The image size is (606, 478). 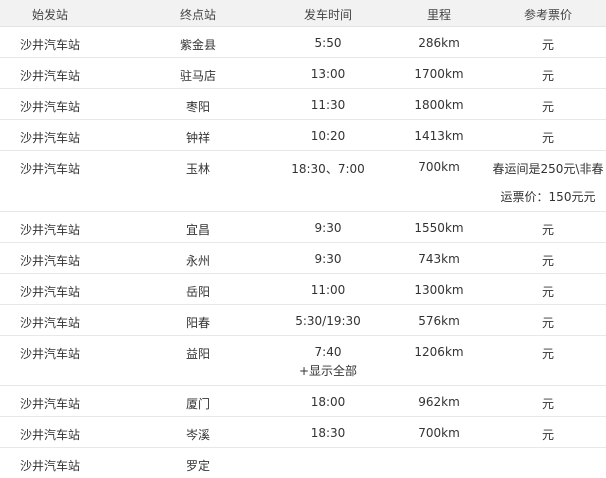 I want to click on cell-departure-time: 18:30、7:00, so click(x=328, y=169).